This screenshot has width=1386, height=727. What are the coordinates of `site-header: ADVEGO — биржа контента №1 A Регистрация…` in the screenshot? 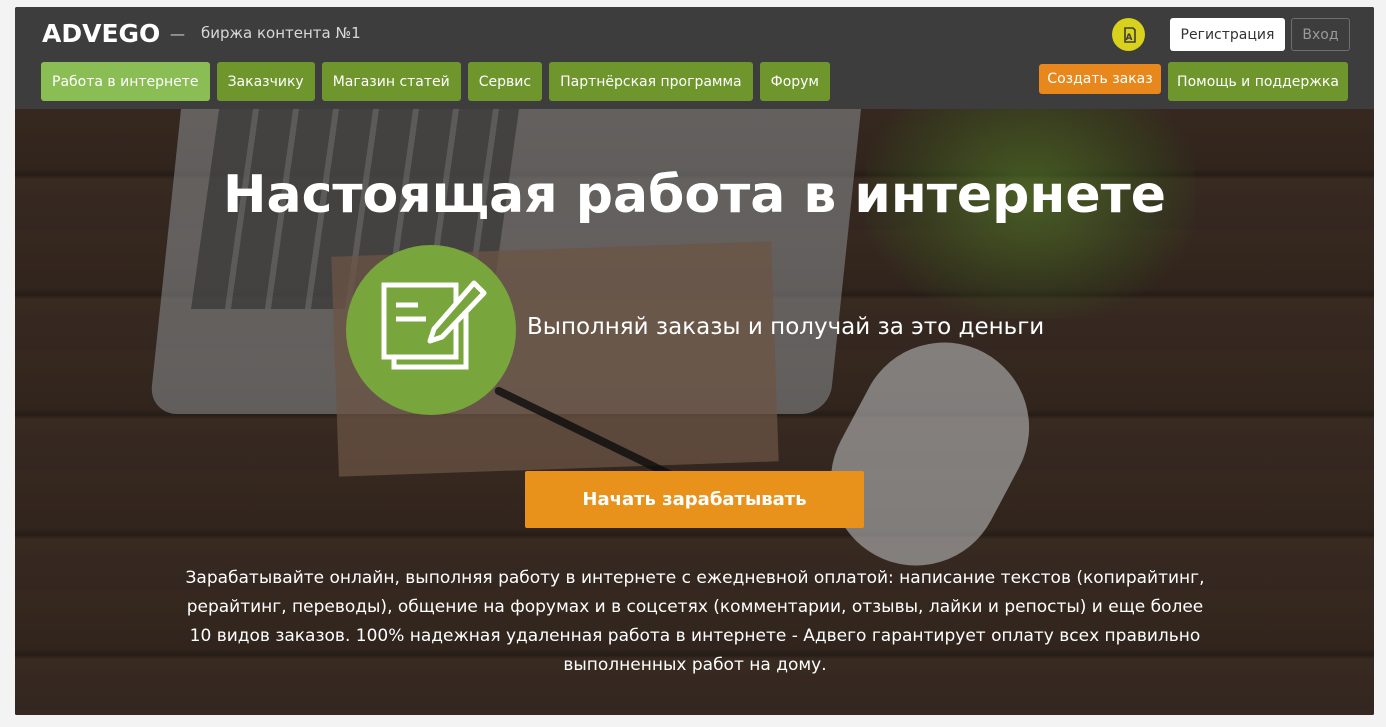 It's located at (694, 58).